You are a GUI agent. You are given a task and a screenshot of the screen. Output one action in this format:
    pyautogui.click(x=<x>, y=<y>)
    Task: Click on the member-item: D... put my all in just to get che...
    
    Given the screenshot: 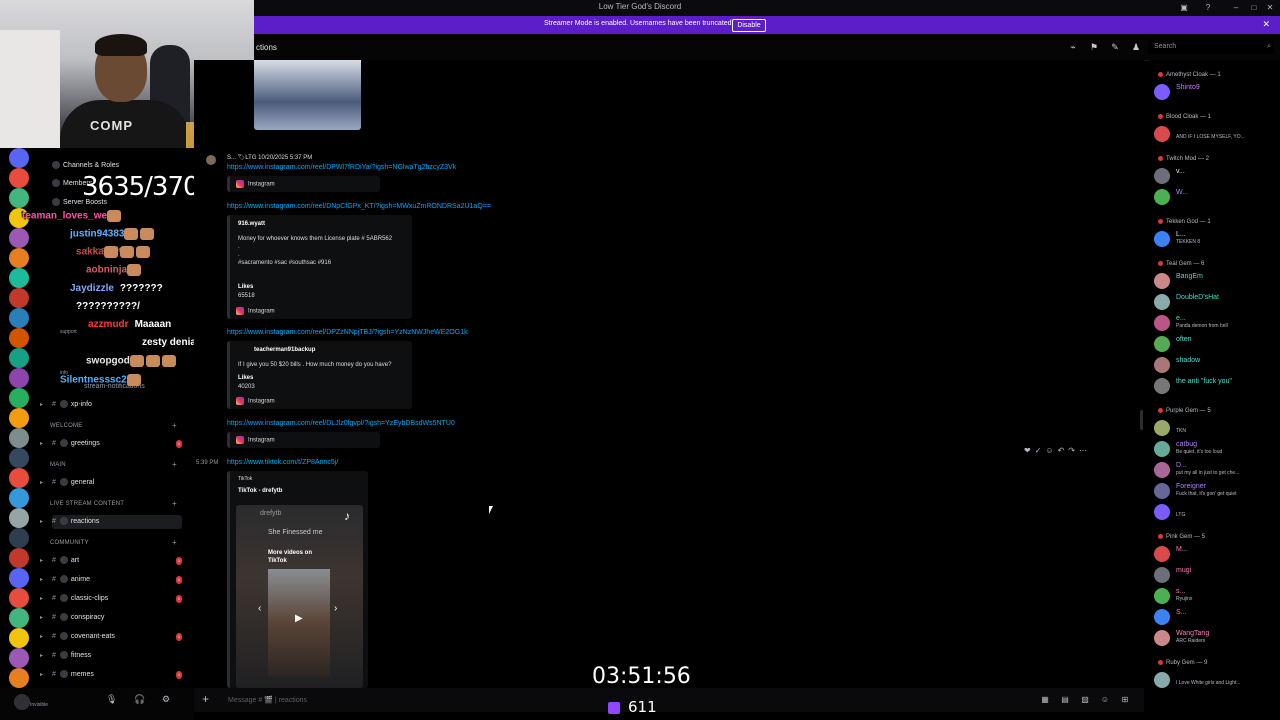 What is the action you would take?
    pyautogui.click(x=1216, y=470)
    